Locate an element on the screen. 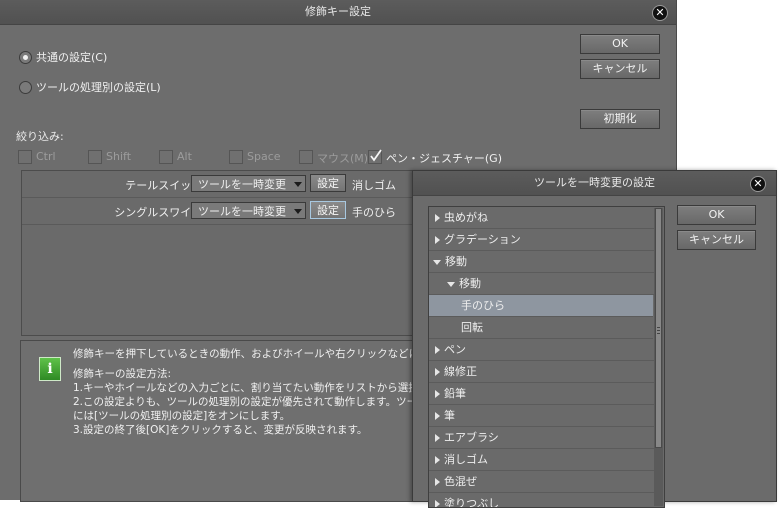 The height and width of the screenshot is (508, 783). filter-shift-label: Shift is located at coordinates (119, 156).